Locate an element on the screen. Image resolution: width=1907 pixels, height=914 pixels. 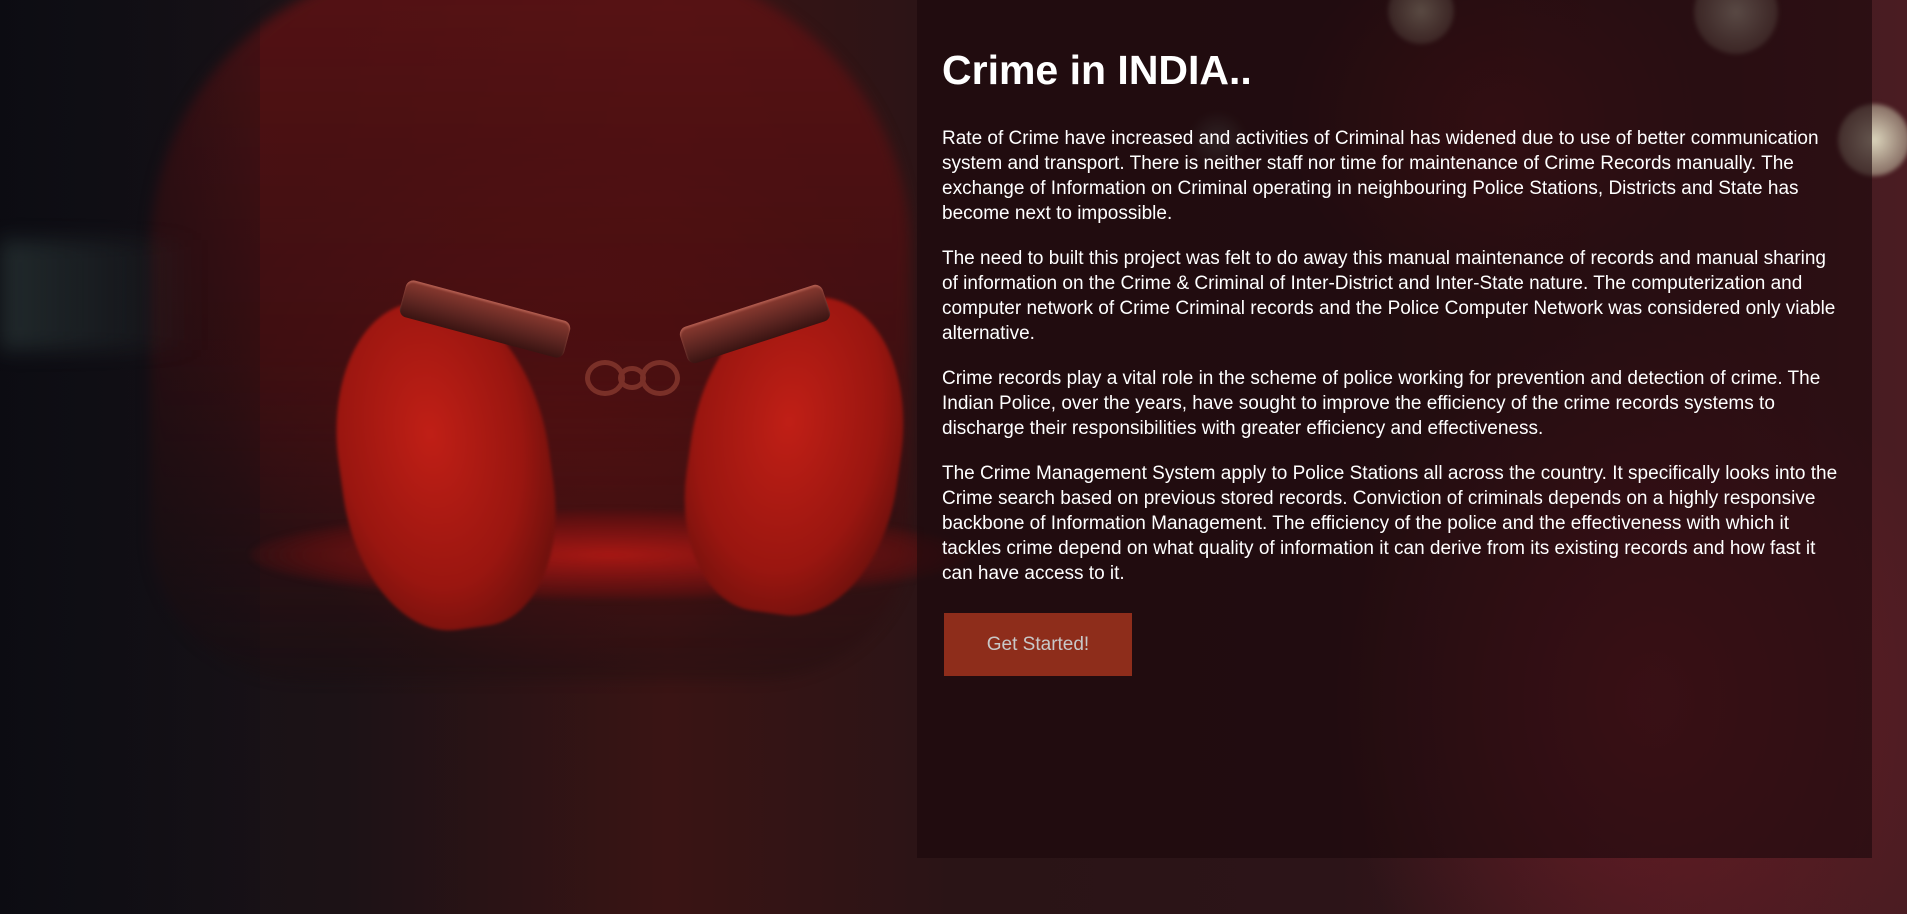
page-title: Crime in INDIA.. is located at coordinates (1097, 70).